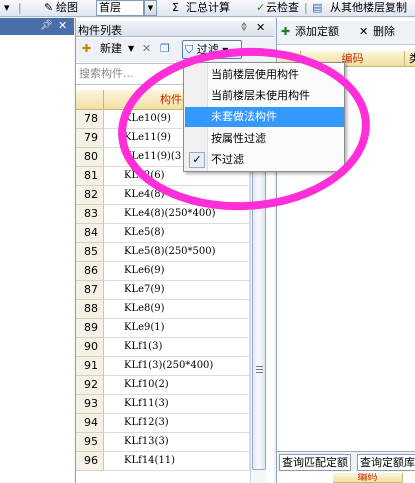 This screenshot has height=483, width=415. I want to click on row-number: 80, so click(90, 157).